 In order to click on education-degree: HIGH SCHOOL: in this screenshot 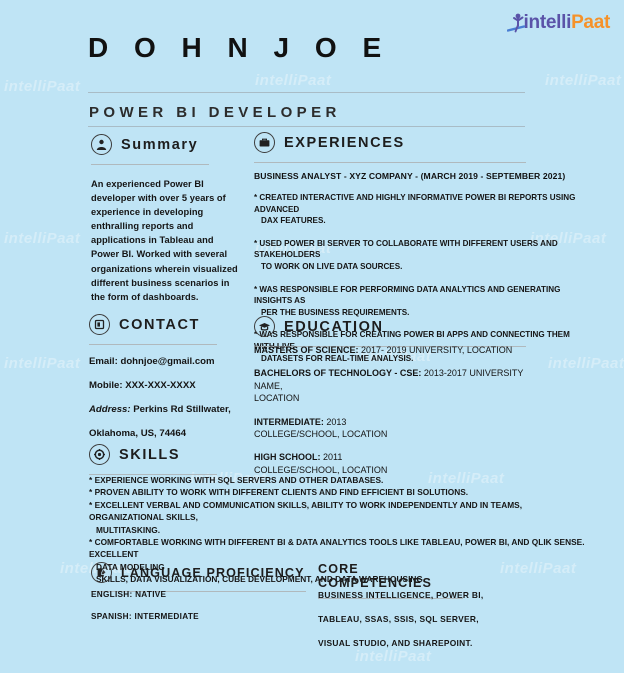, I will do `click(287, 457)`.